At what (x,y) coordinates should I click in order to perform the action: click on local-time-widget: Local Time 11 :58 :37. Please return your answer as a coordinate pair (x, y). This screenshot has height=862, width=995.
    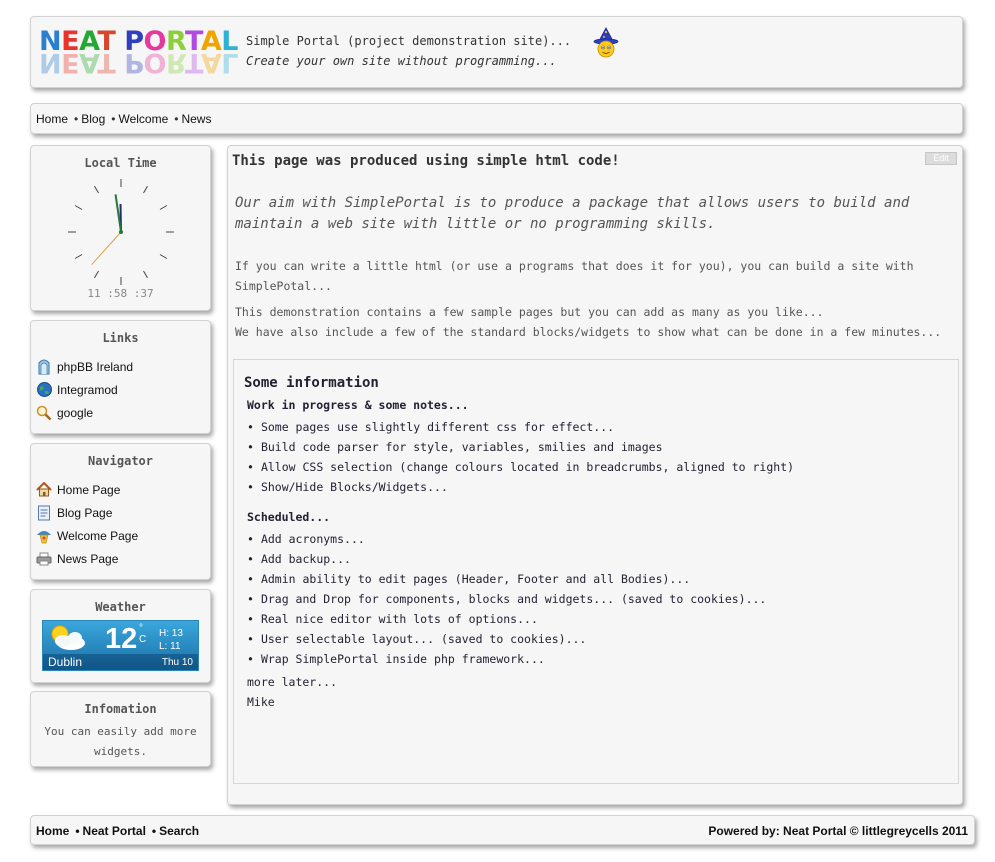
    Looking at the image, I should click on (120, 228).